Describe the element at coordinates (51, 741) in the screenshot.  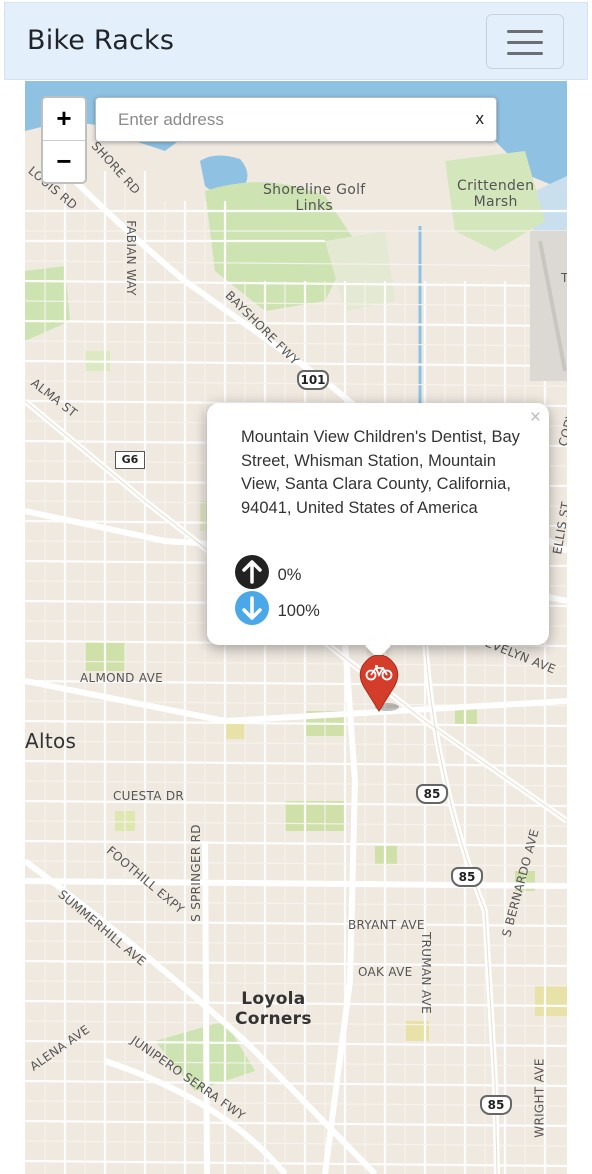
I see `map-label-altos: Altos` at that location.